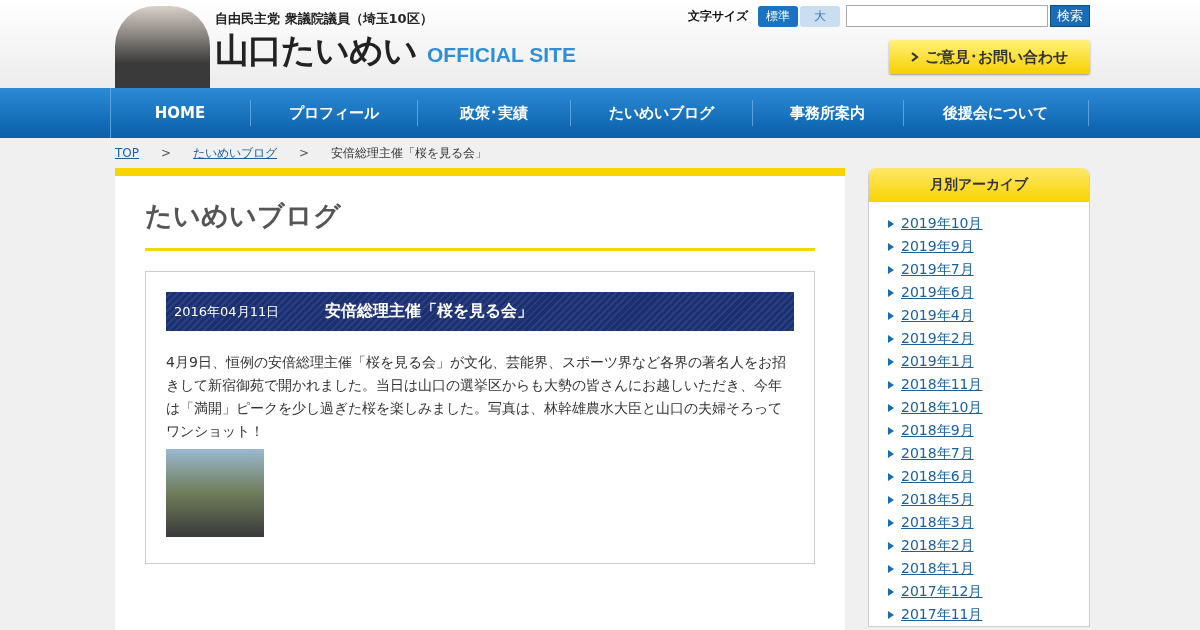 The height and width of the screenshot is (630, 1200). Describe the element at coordinates (778, 16) in the screenshot. I see `font-size-button: 標準` at that location.